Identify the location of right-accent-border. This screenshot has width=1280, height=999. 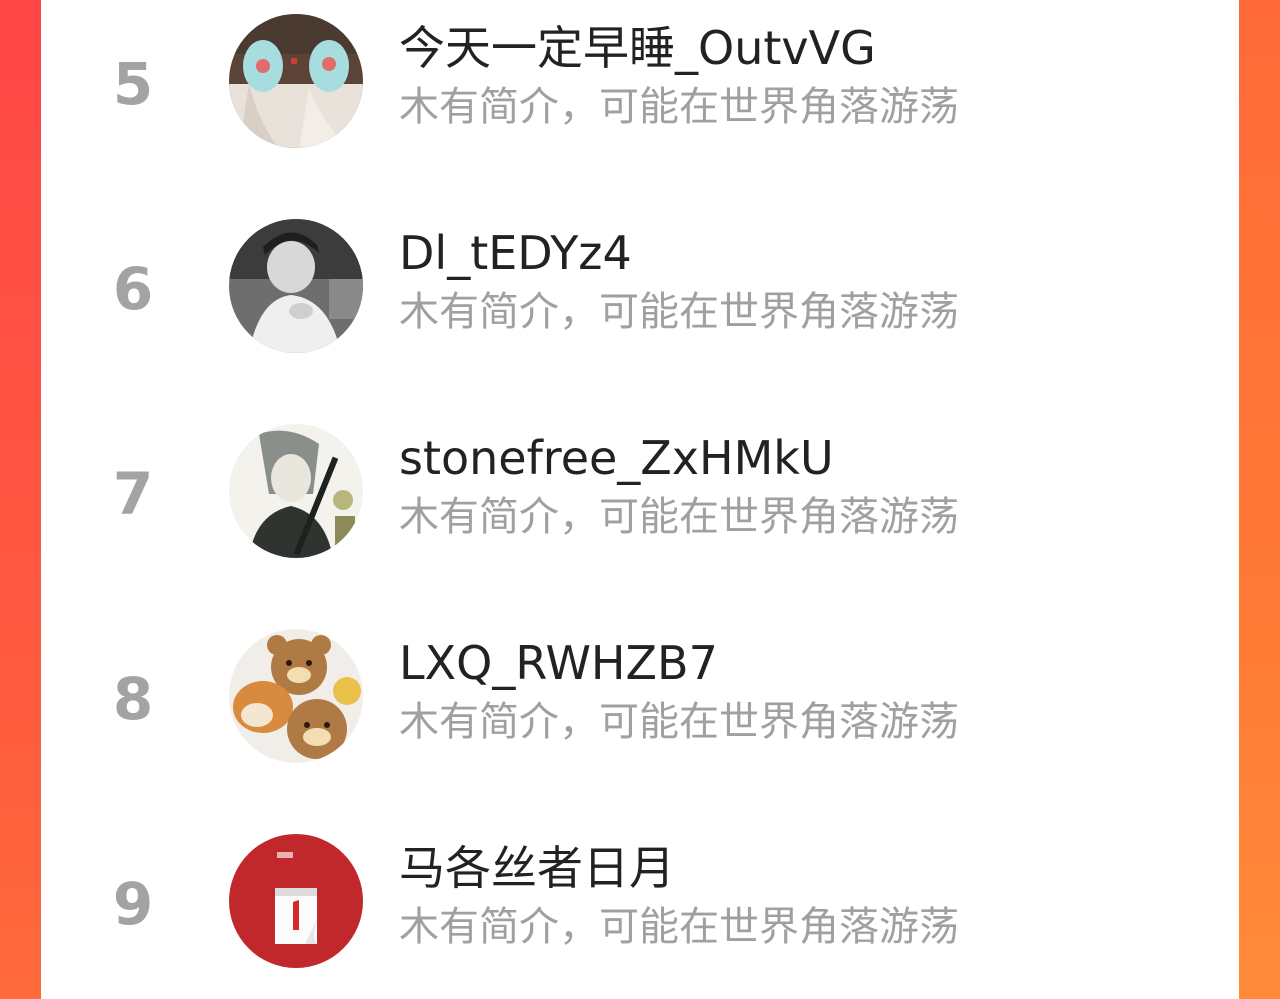
(1259, 499).